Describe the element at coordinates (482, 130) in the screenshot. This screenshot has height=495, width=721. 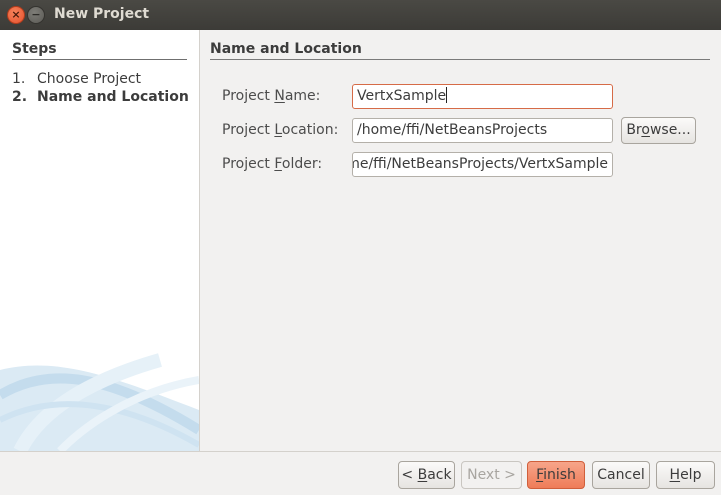
I see `project-location-input: /home/ffi/NetBeansProjects` at that location.